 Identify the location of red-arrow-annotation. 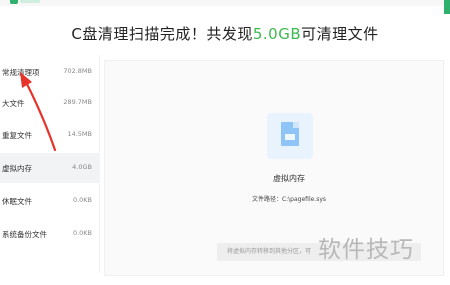
(38, 112).